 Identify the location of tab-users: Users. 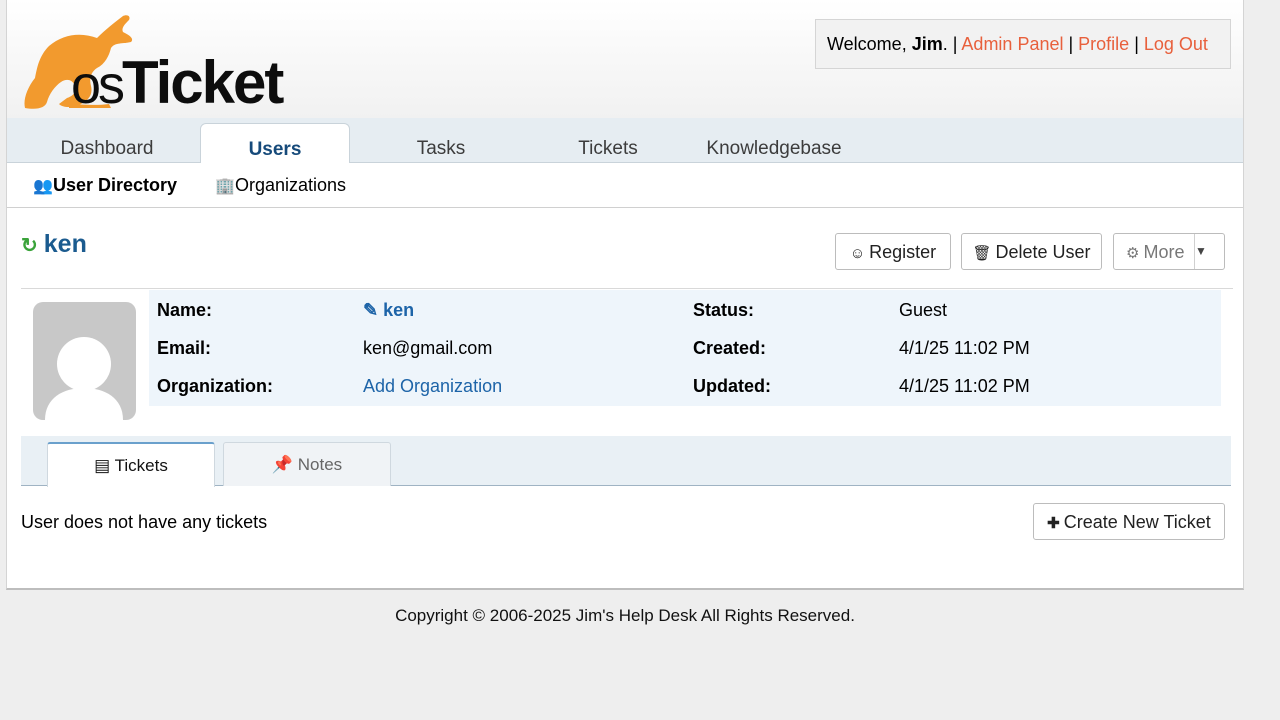
(275, 143).